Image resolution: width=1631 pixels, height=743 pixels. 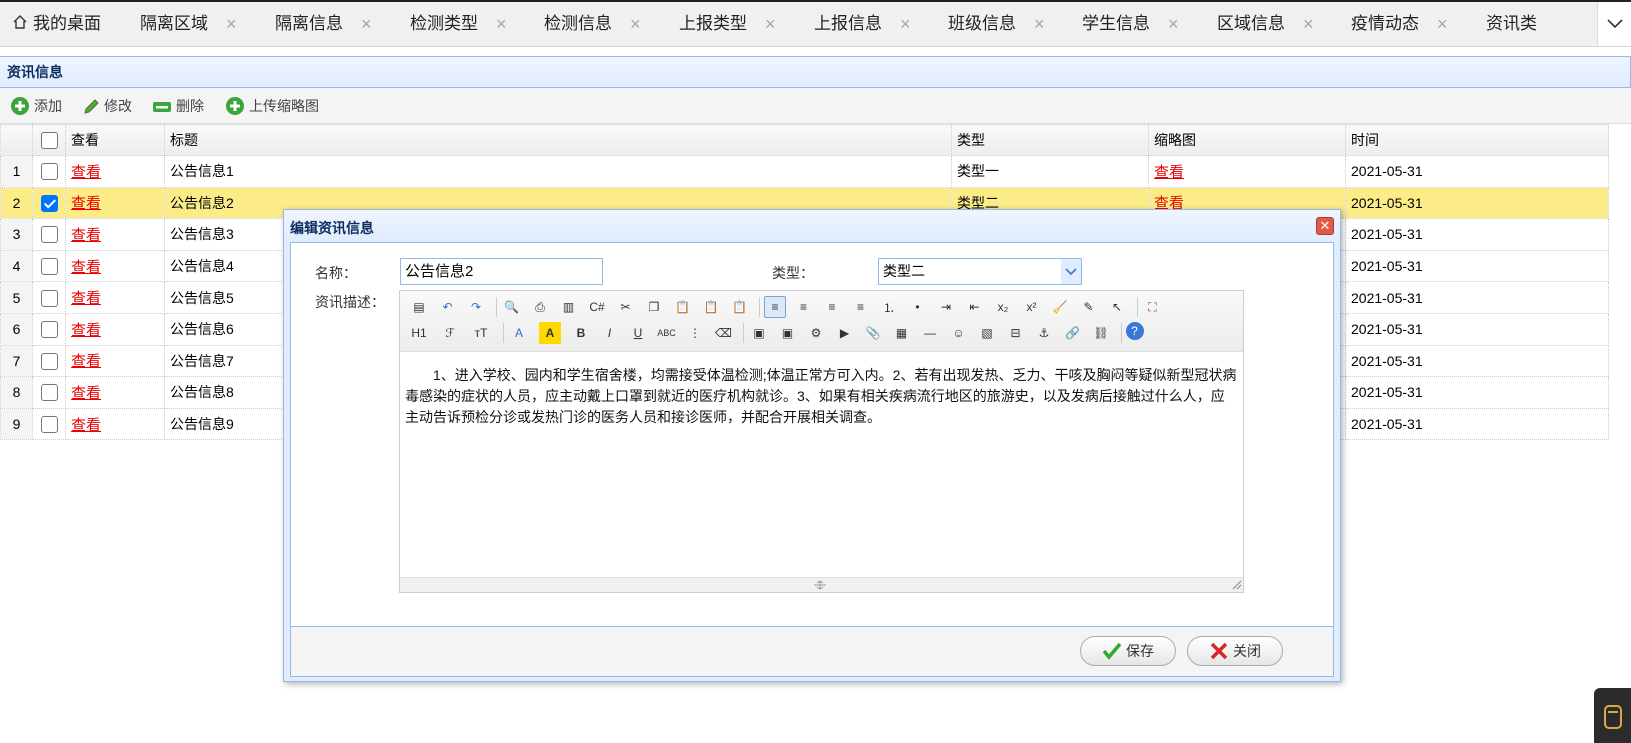 I want to click on undo-icon: ↶, so click(x=448, y=307).